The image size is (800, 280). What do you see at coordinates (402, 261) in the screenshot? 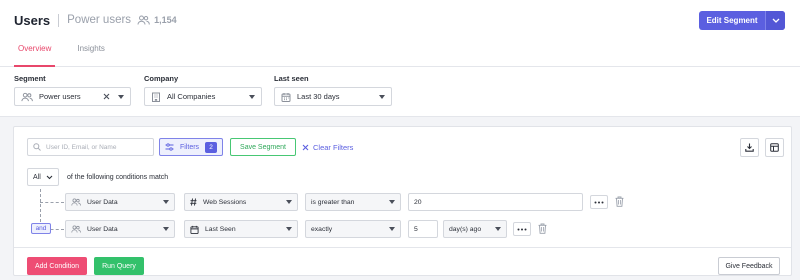
I see `query-footer: Add Condition Run Query Give Feedback` at bounding box center [402, 261].